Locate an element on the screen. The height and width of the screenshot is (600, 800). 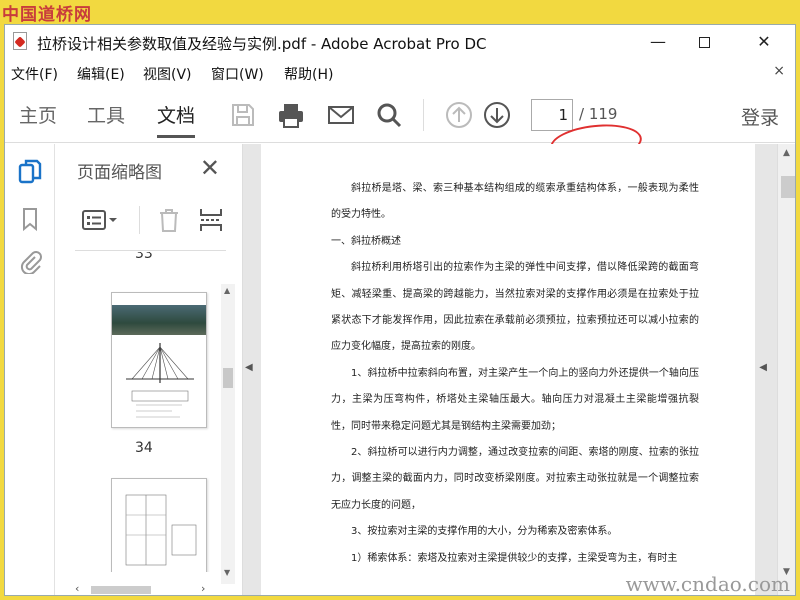
thumbnail-hscrollbar: ‹ › is located at coordinates (150, 588).